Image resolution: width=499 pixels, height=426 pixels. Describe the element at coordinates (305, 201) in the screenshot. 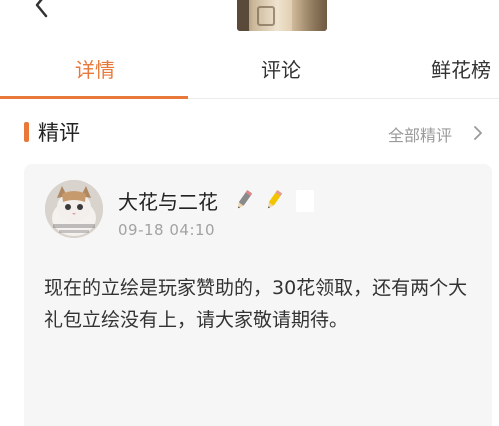

I see `blank-badge-icon` at that location.